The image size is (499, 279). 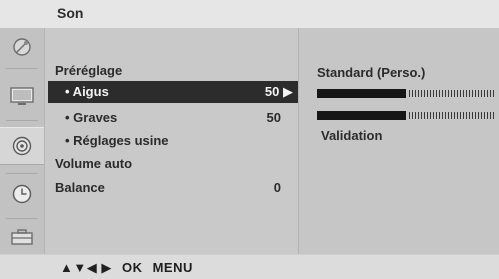 What do you see at coordinates (22, 237) in the screenshot?
I see `toolbox-icon` at bounding box center [22, 237].